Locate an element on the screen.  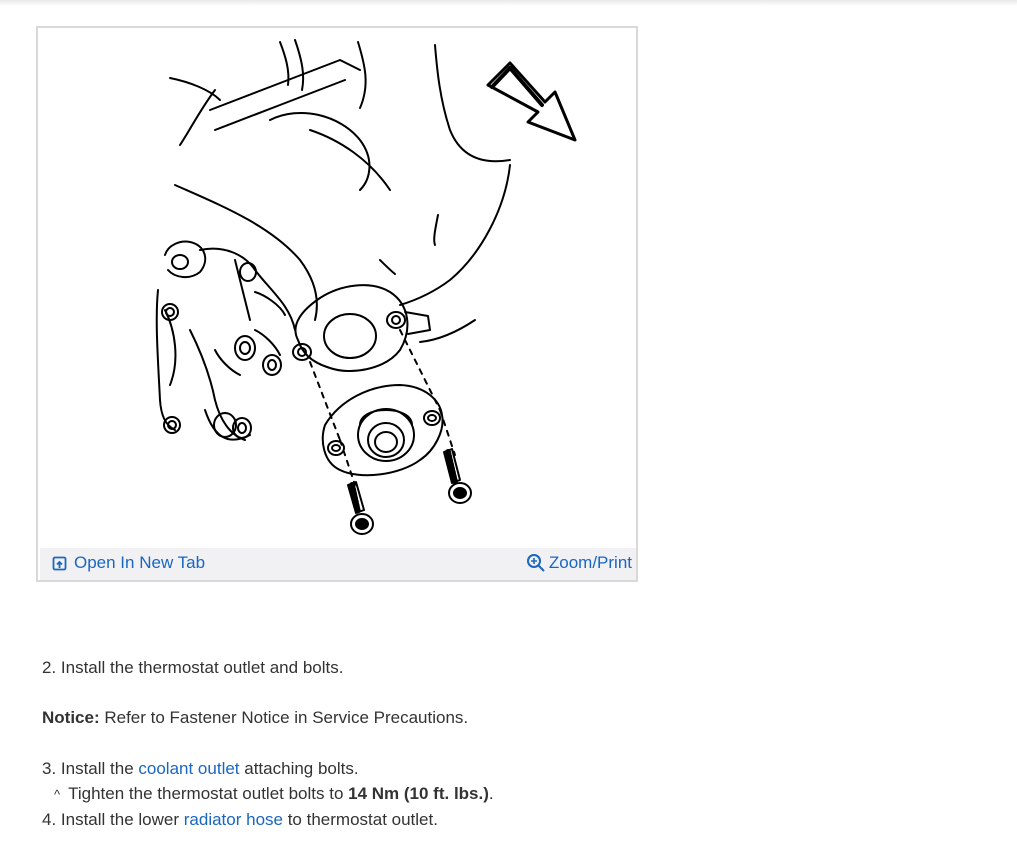
substep-prefix: Tighten the thermostat outlet bolts to is located at coordinates (208, 793).